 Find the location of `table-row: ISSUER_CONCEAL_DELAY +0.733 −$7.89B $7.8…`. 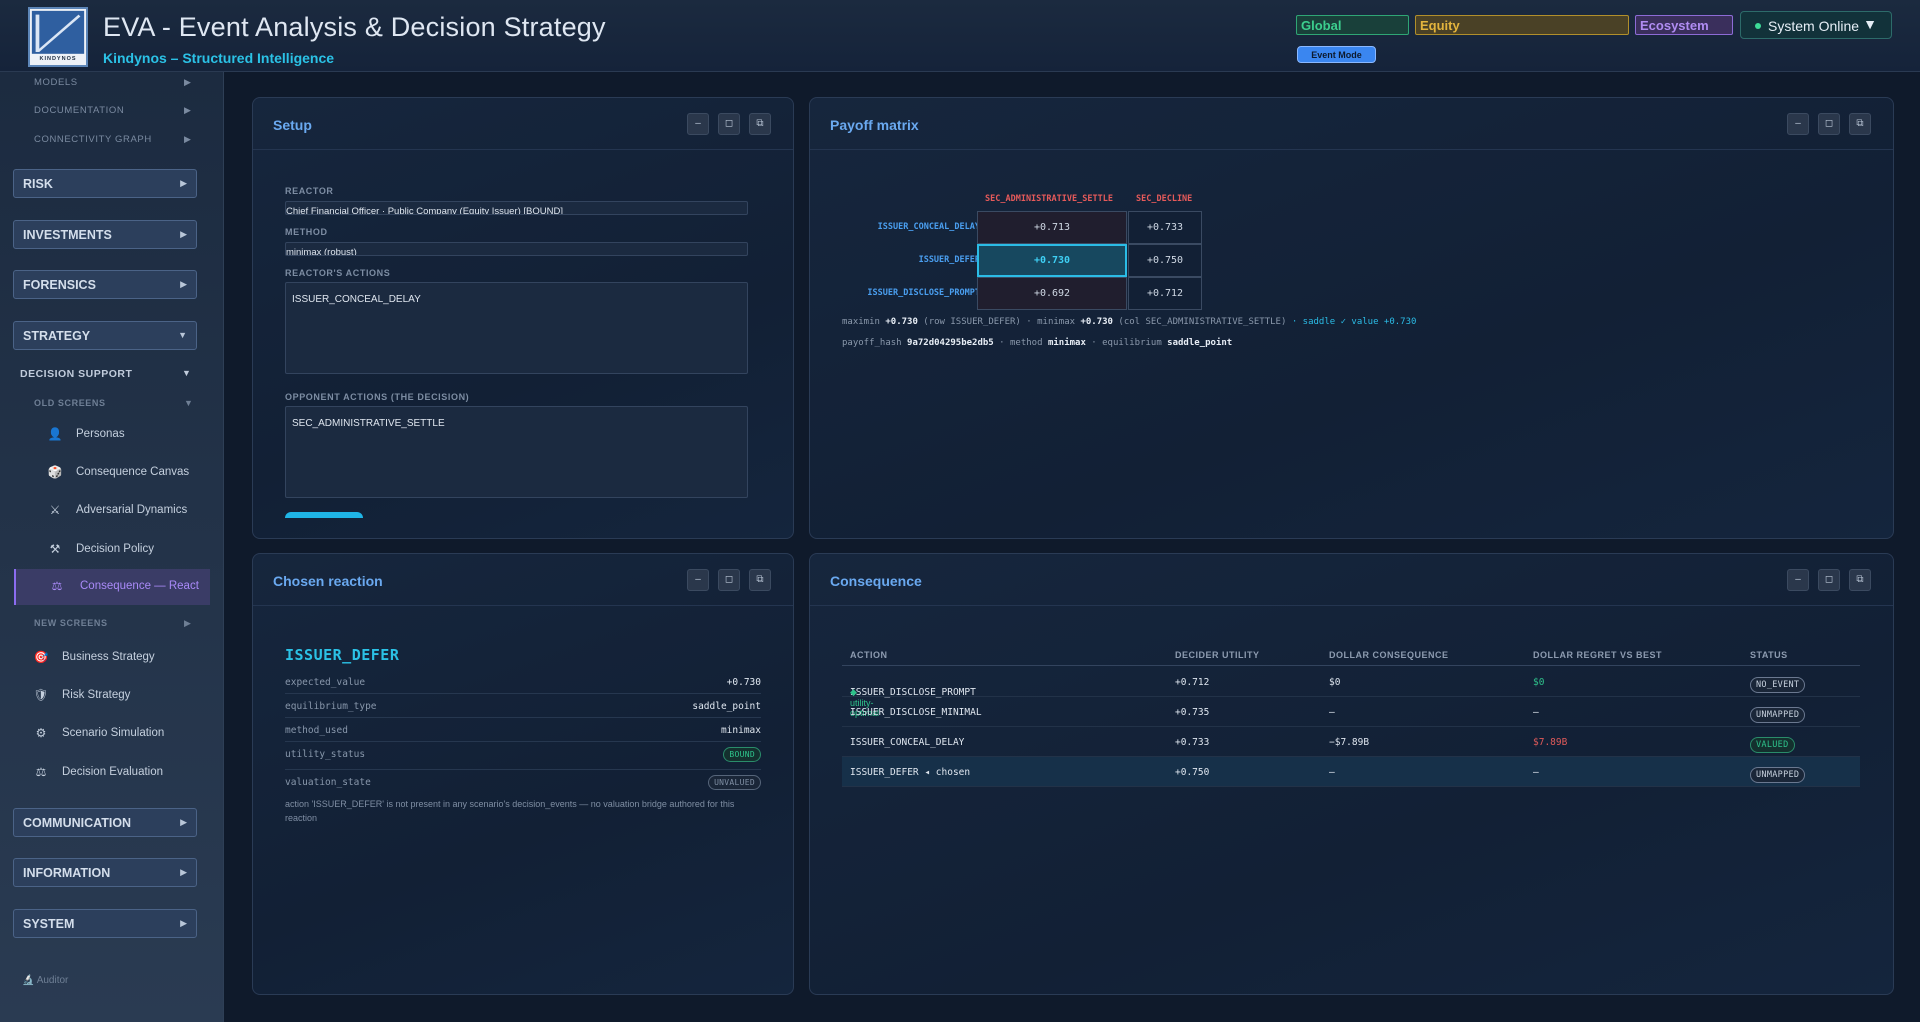

table-row: ISSUER_CONCEAL_DELAY +0.733 −$7.89B $7.8… is located at coordinates (1351, 742).